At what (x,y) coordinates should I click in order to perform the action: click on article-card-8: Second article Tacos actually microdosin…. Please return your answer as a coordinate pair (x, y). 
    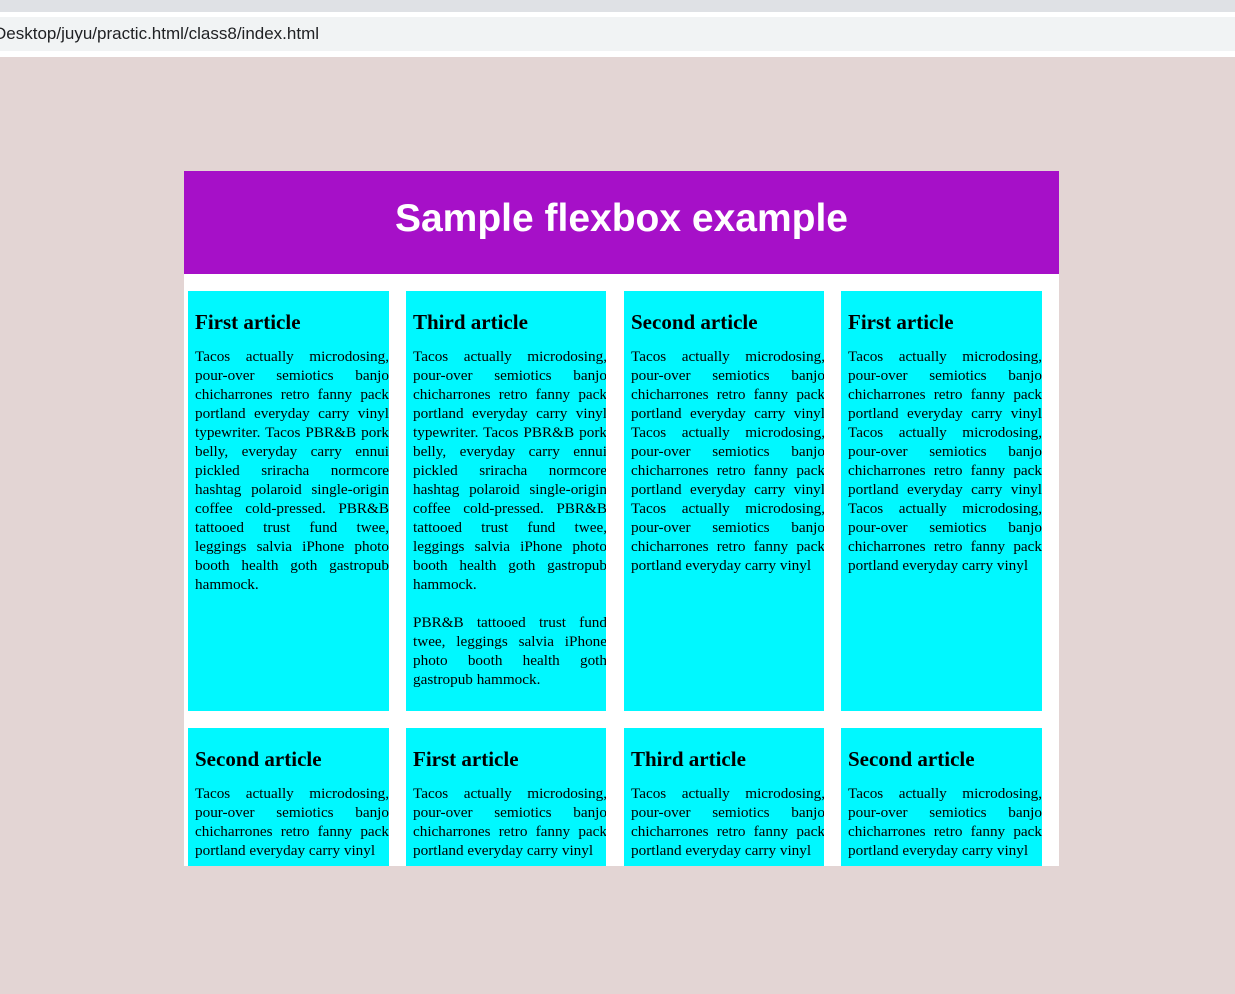
    Looking at the image, I should click on (941, 797).